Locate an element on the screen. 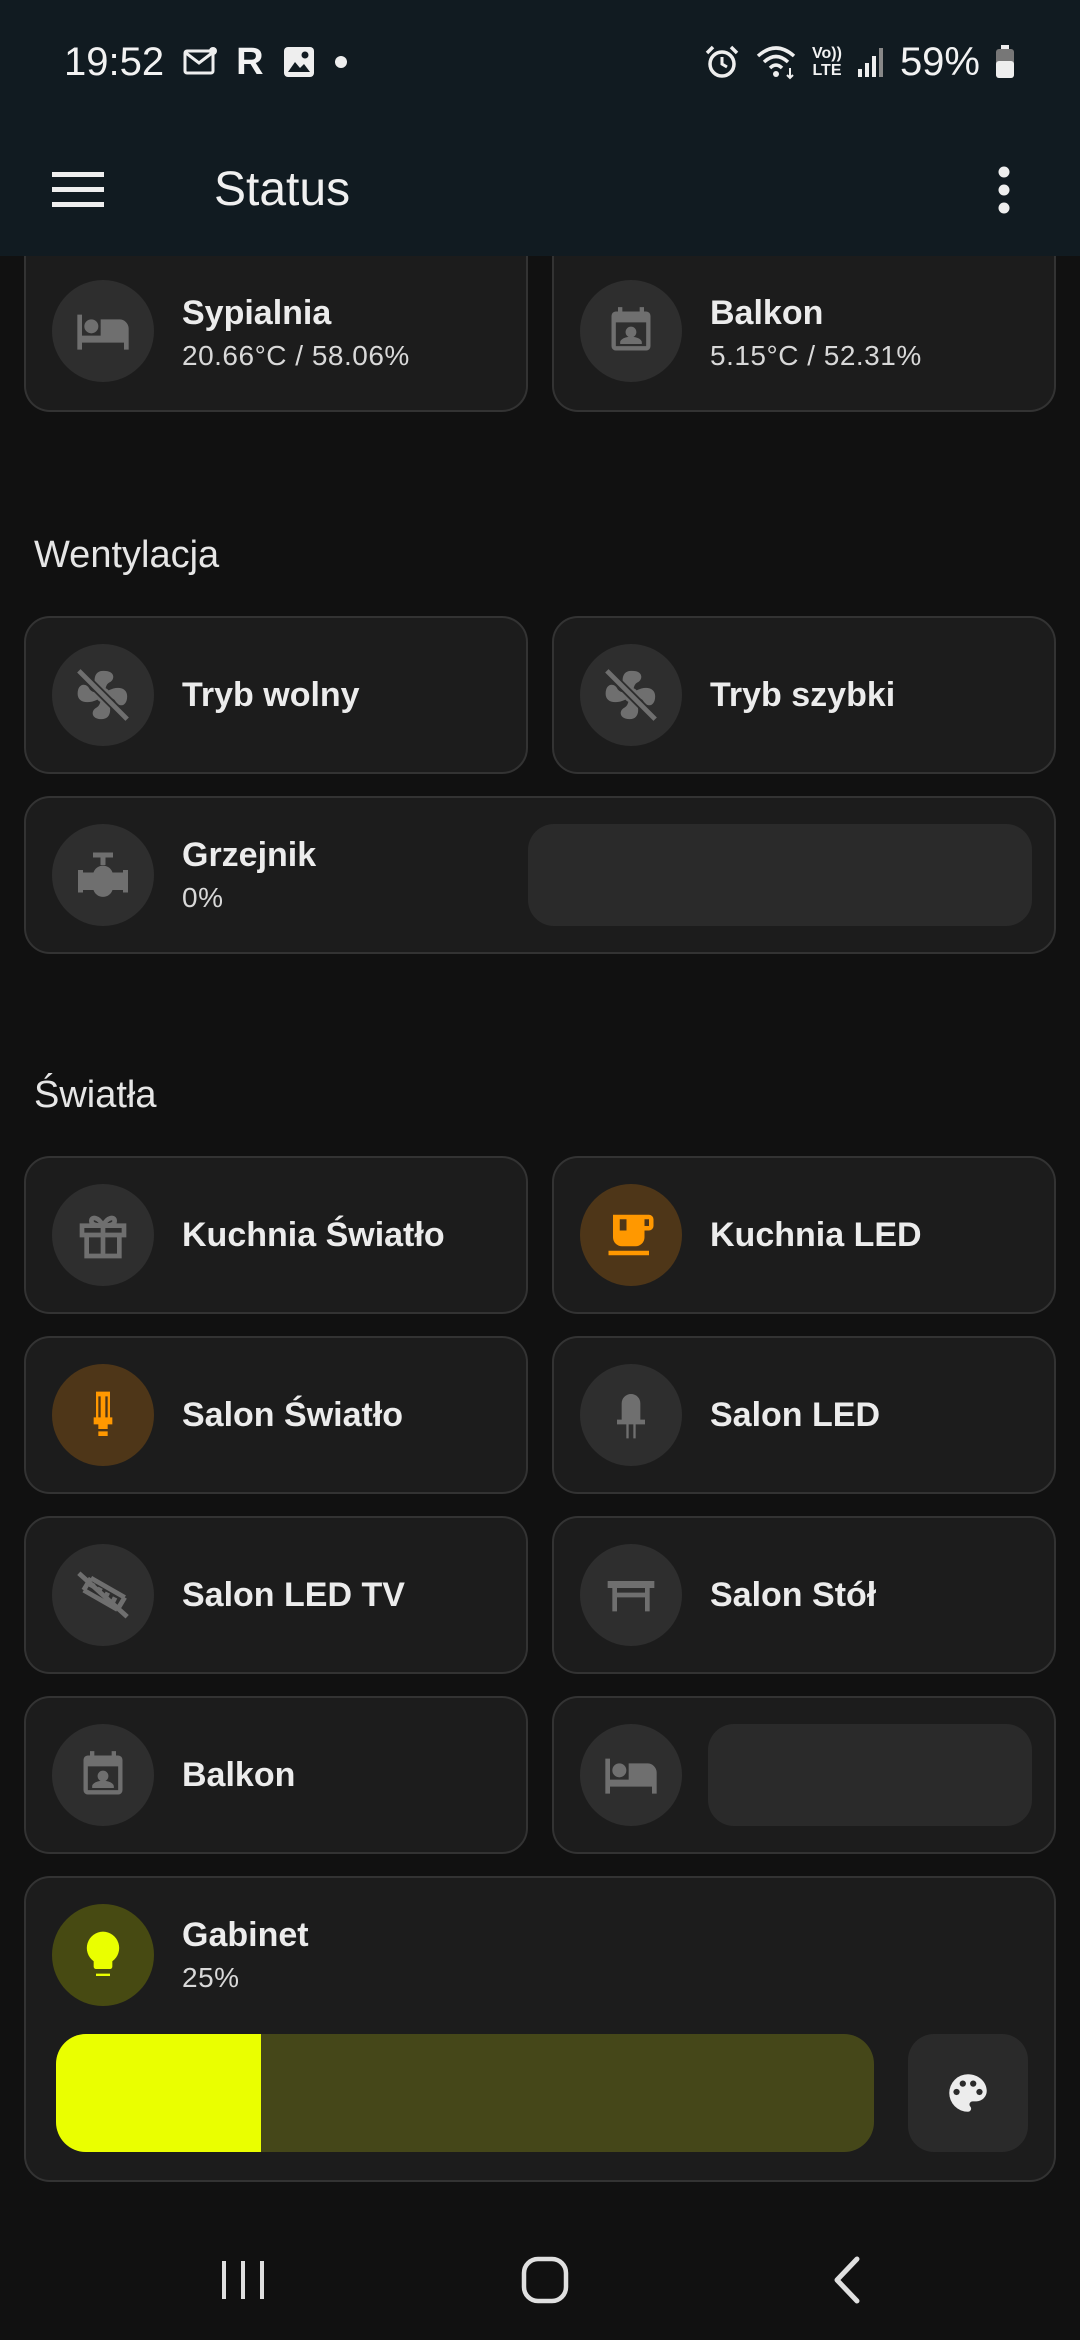 The image size is (1080, 2340). valve-icon is located at coordinates (103, 874).